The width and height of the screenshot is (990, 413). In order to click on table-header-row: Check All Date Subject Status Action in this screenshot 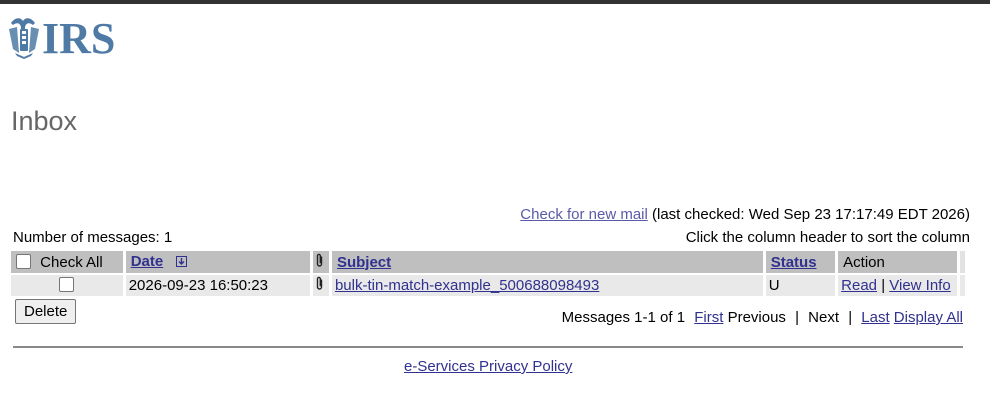, I will do `click(488, 262)`.